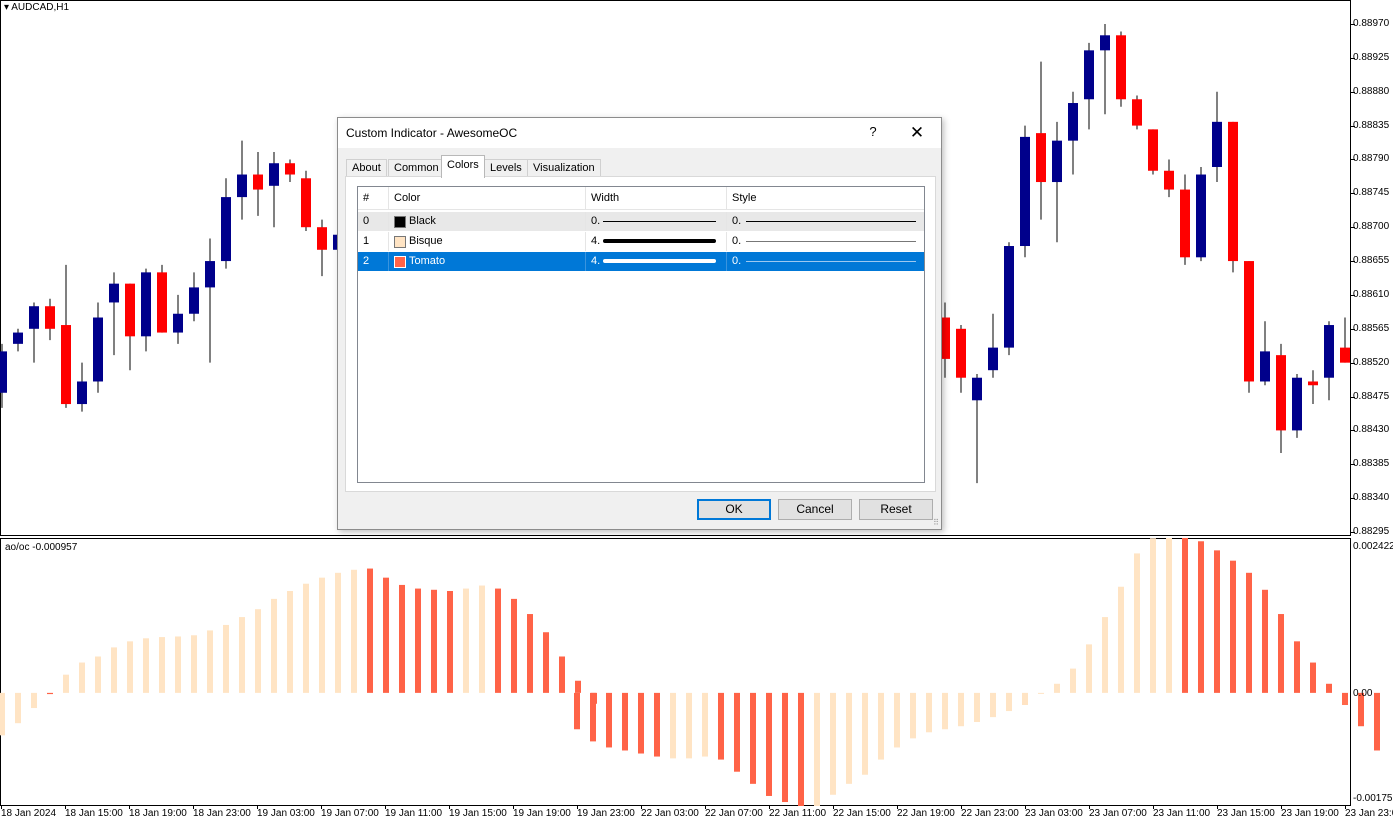 The height and width of the screenshot is (823, 1393). Describe the element at coordinates (1371, 294) in the screenshot. I see `price-axis-label: 0.88610` at that location.